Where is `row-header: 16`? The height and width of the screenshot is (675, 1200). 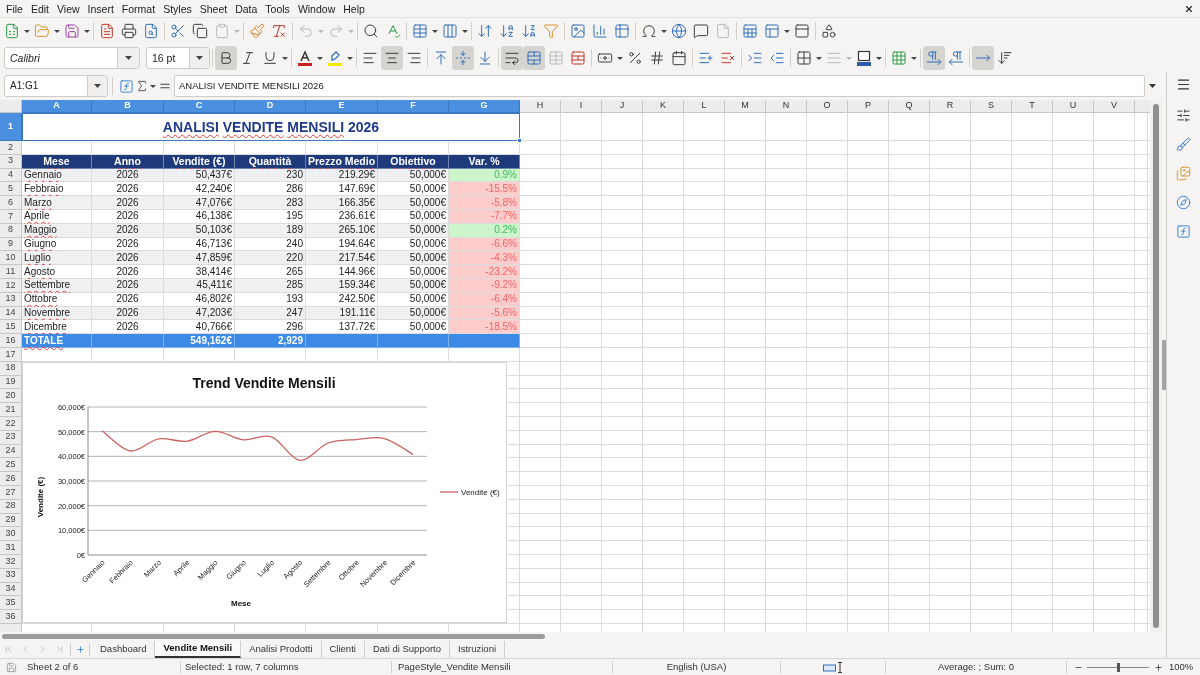 row-header: 16 is located at coordinates (11, 341).